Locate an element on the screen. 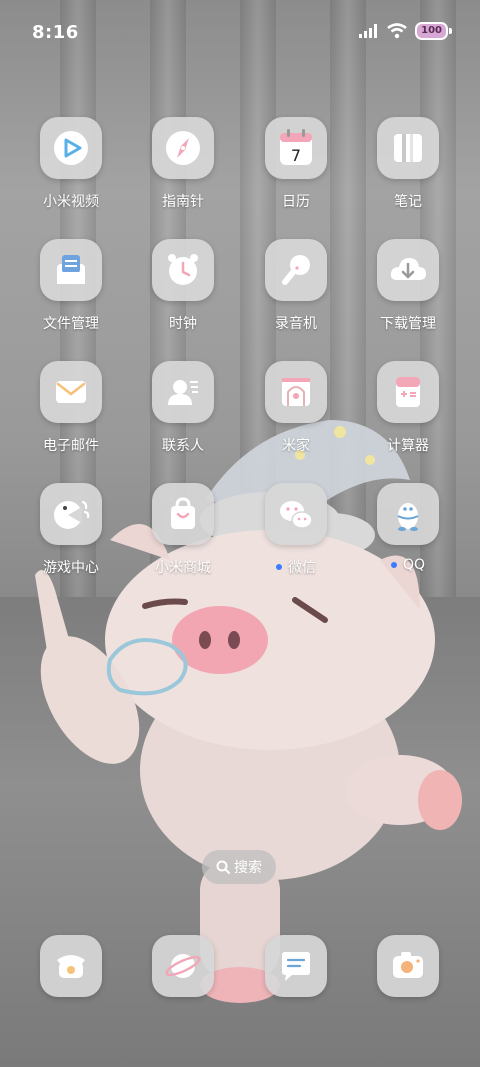  app-label: 小米视频 is located at coordinates (71, 202).